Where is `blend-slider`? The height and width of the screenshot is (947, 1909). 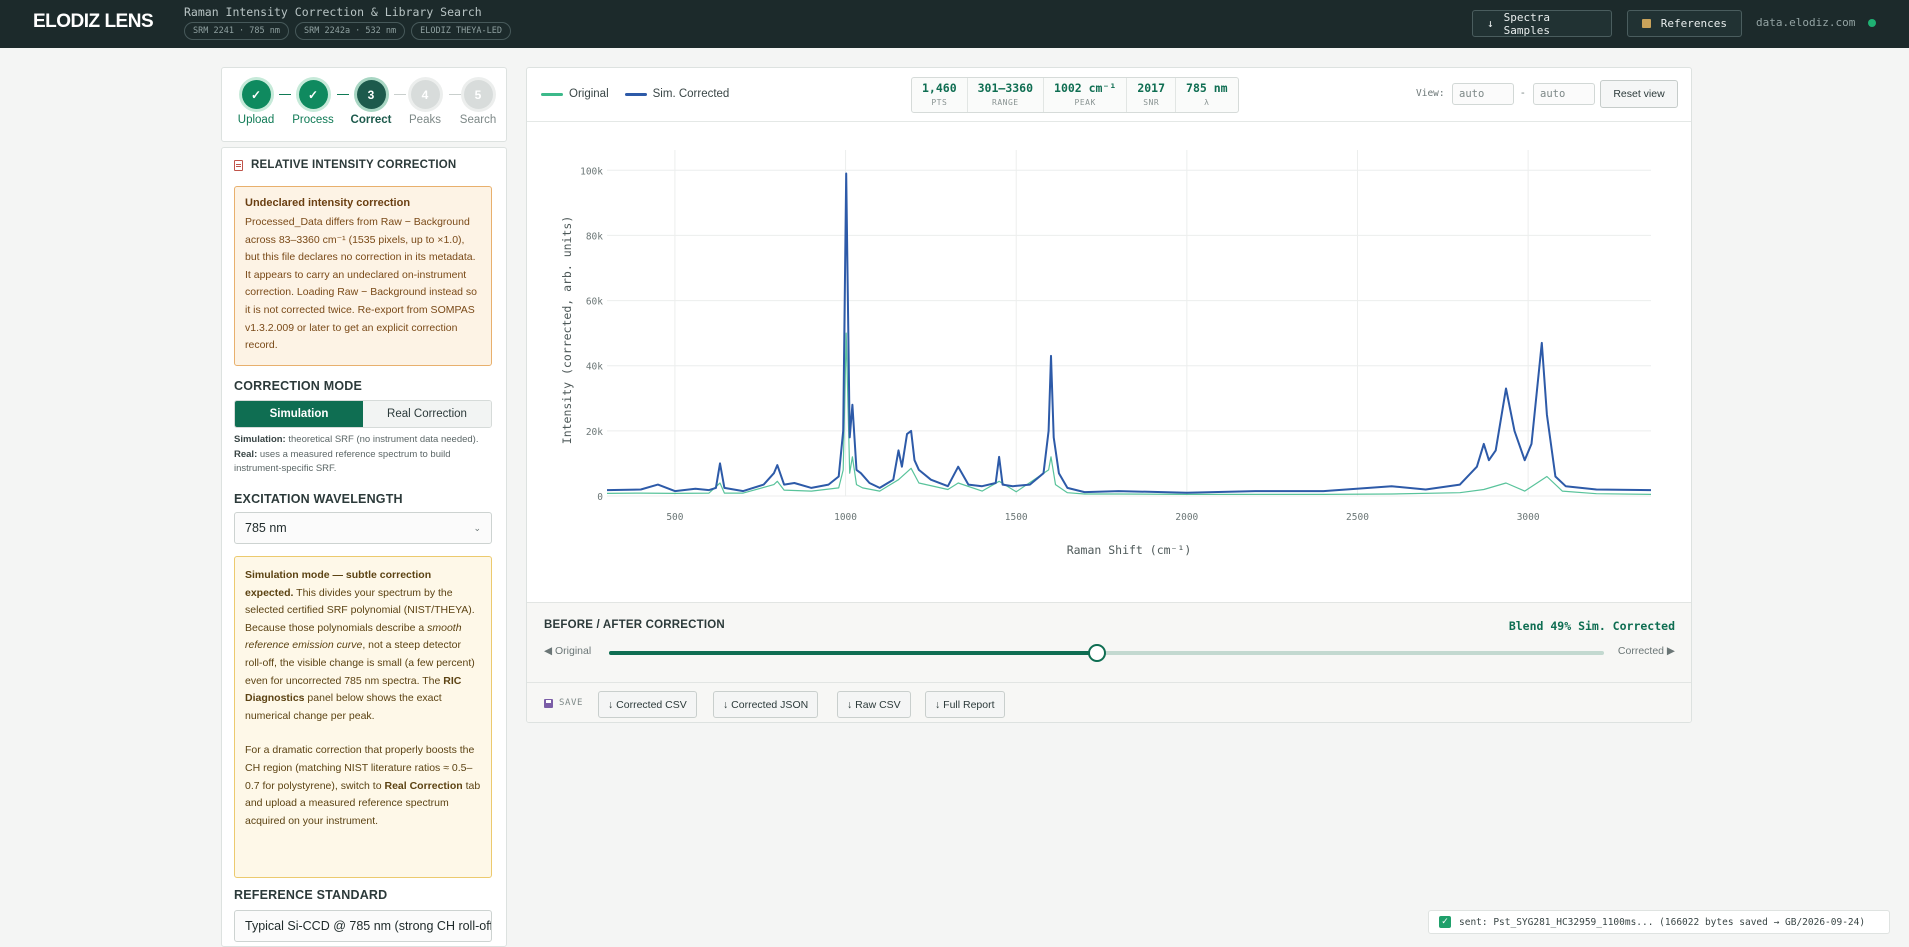
blend-slider is located at coordinates (1106, 653).